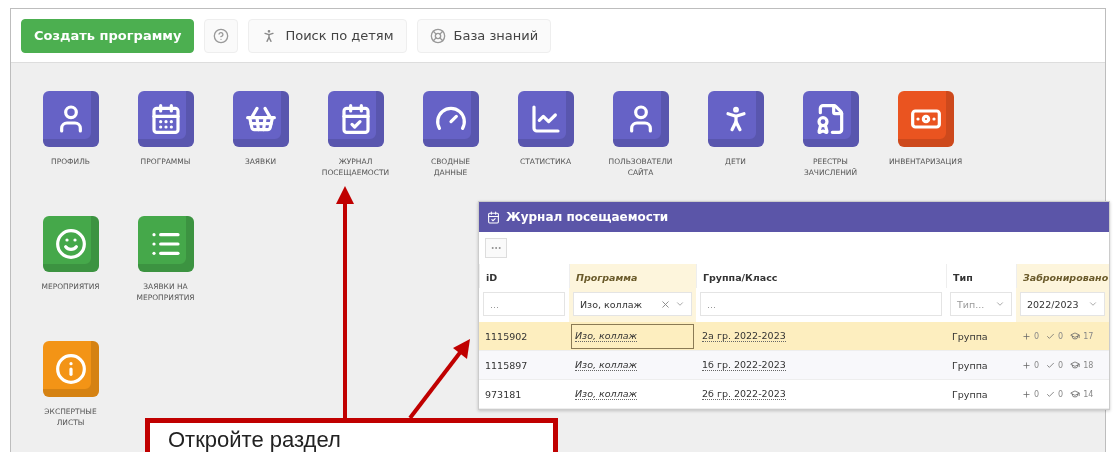  I want to click on callout-text: Откройте раздел, so click(254, 439).